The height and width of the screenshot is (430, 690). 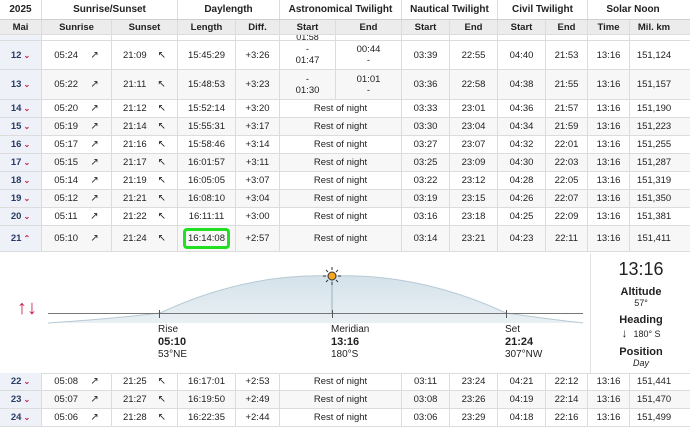 I want to click on rise-time: 05:10, so click(x=172, y=342).